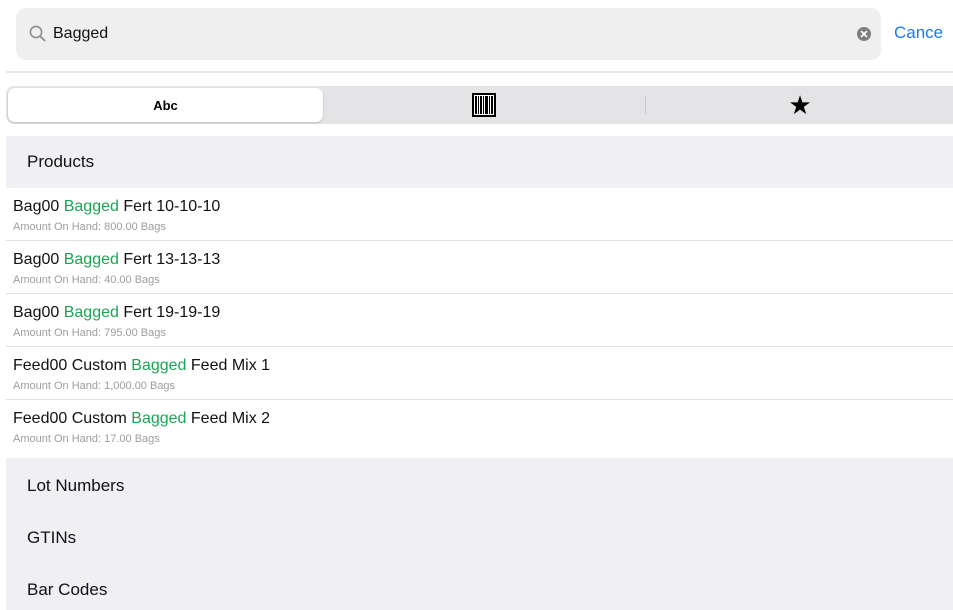  Describe the element at coordinates (94, 386) in the screenshot. I see `amount-on-hand: Amount On Hand: 1,000.00 Bags` at that location.